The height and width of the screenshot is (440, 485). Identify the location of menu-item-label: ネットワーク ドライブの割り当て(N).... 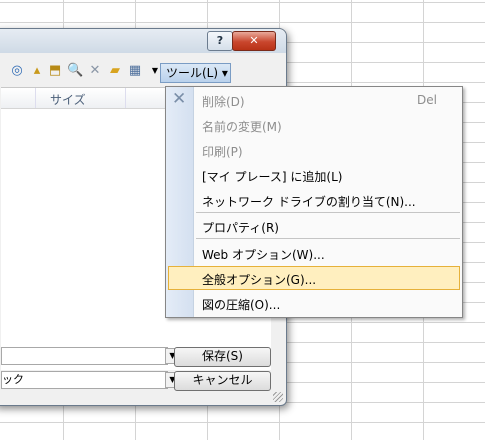
(309, 202).